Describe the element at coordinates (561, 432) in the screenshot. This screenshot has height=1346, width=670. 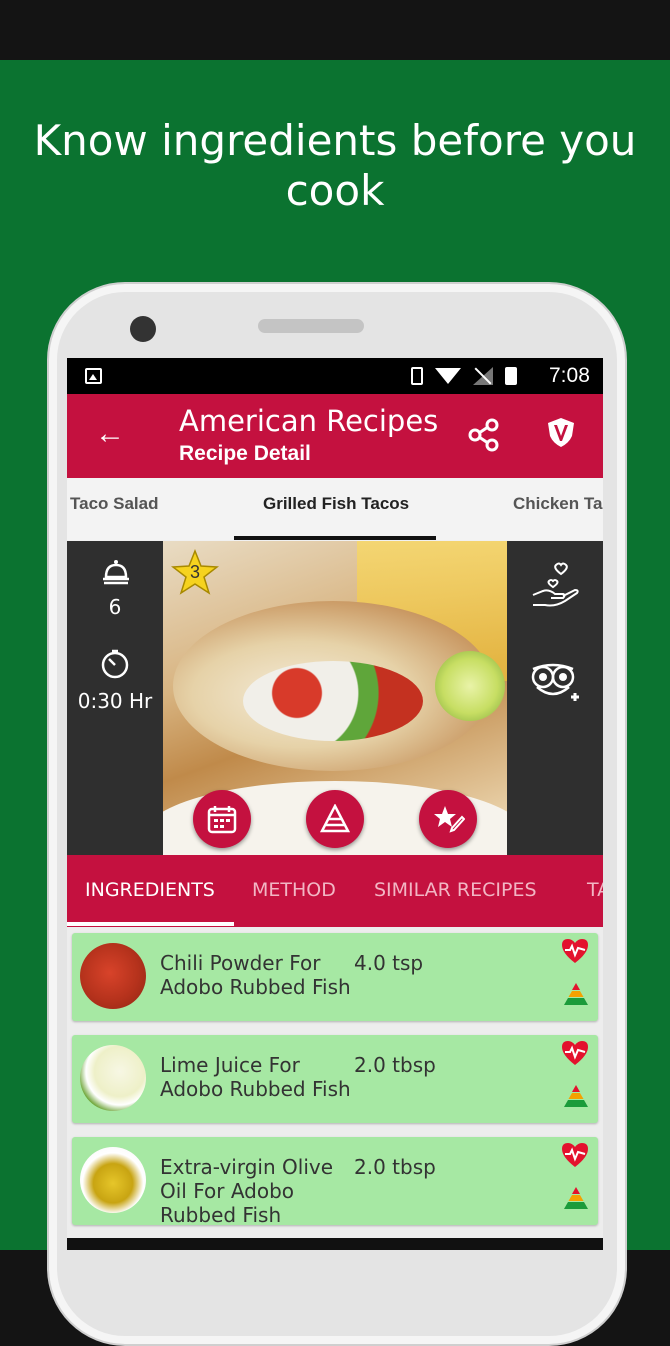
I see `rv-shield-icon` at that location.